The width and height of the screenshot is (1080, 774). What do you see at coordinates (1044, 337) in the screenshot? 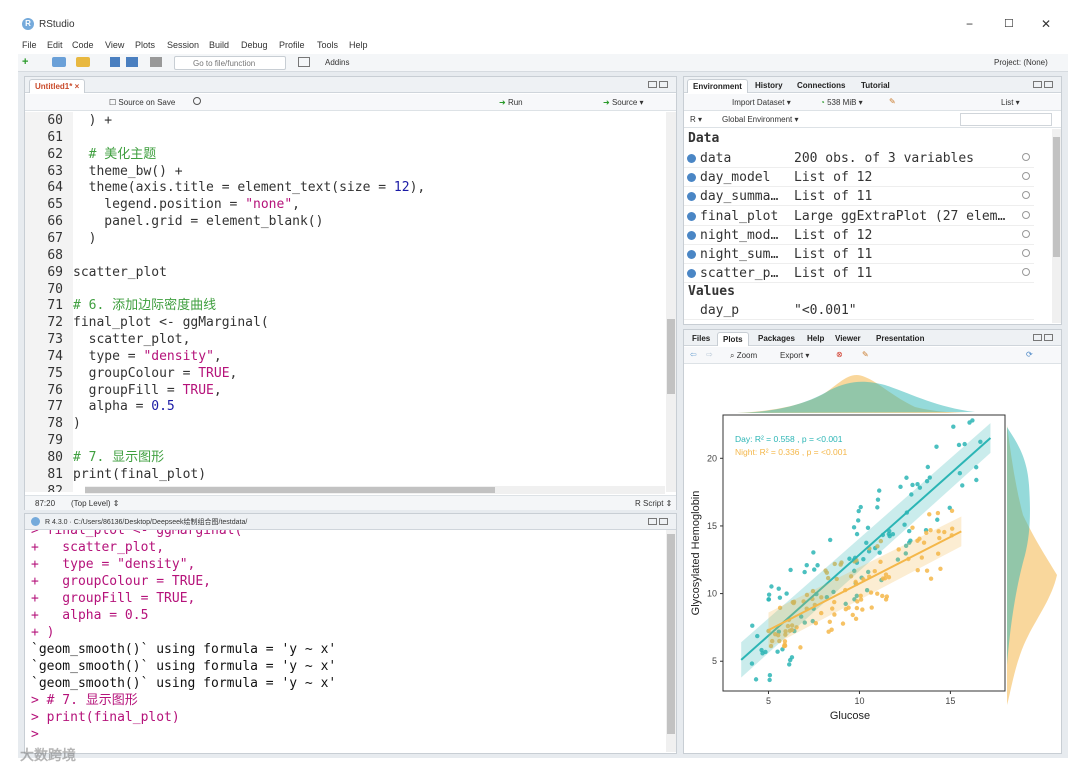
I see `plots-minmax` at bounding box center [1044, 337].